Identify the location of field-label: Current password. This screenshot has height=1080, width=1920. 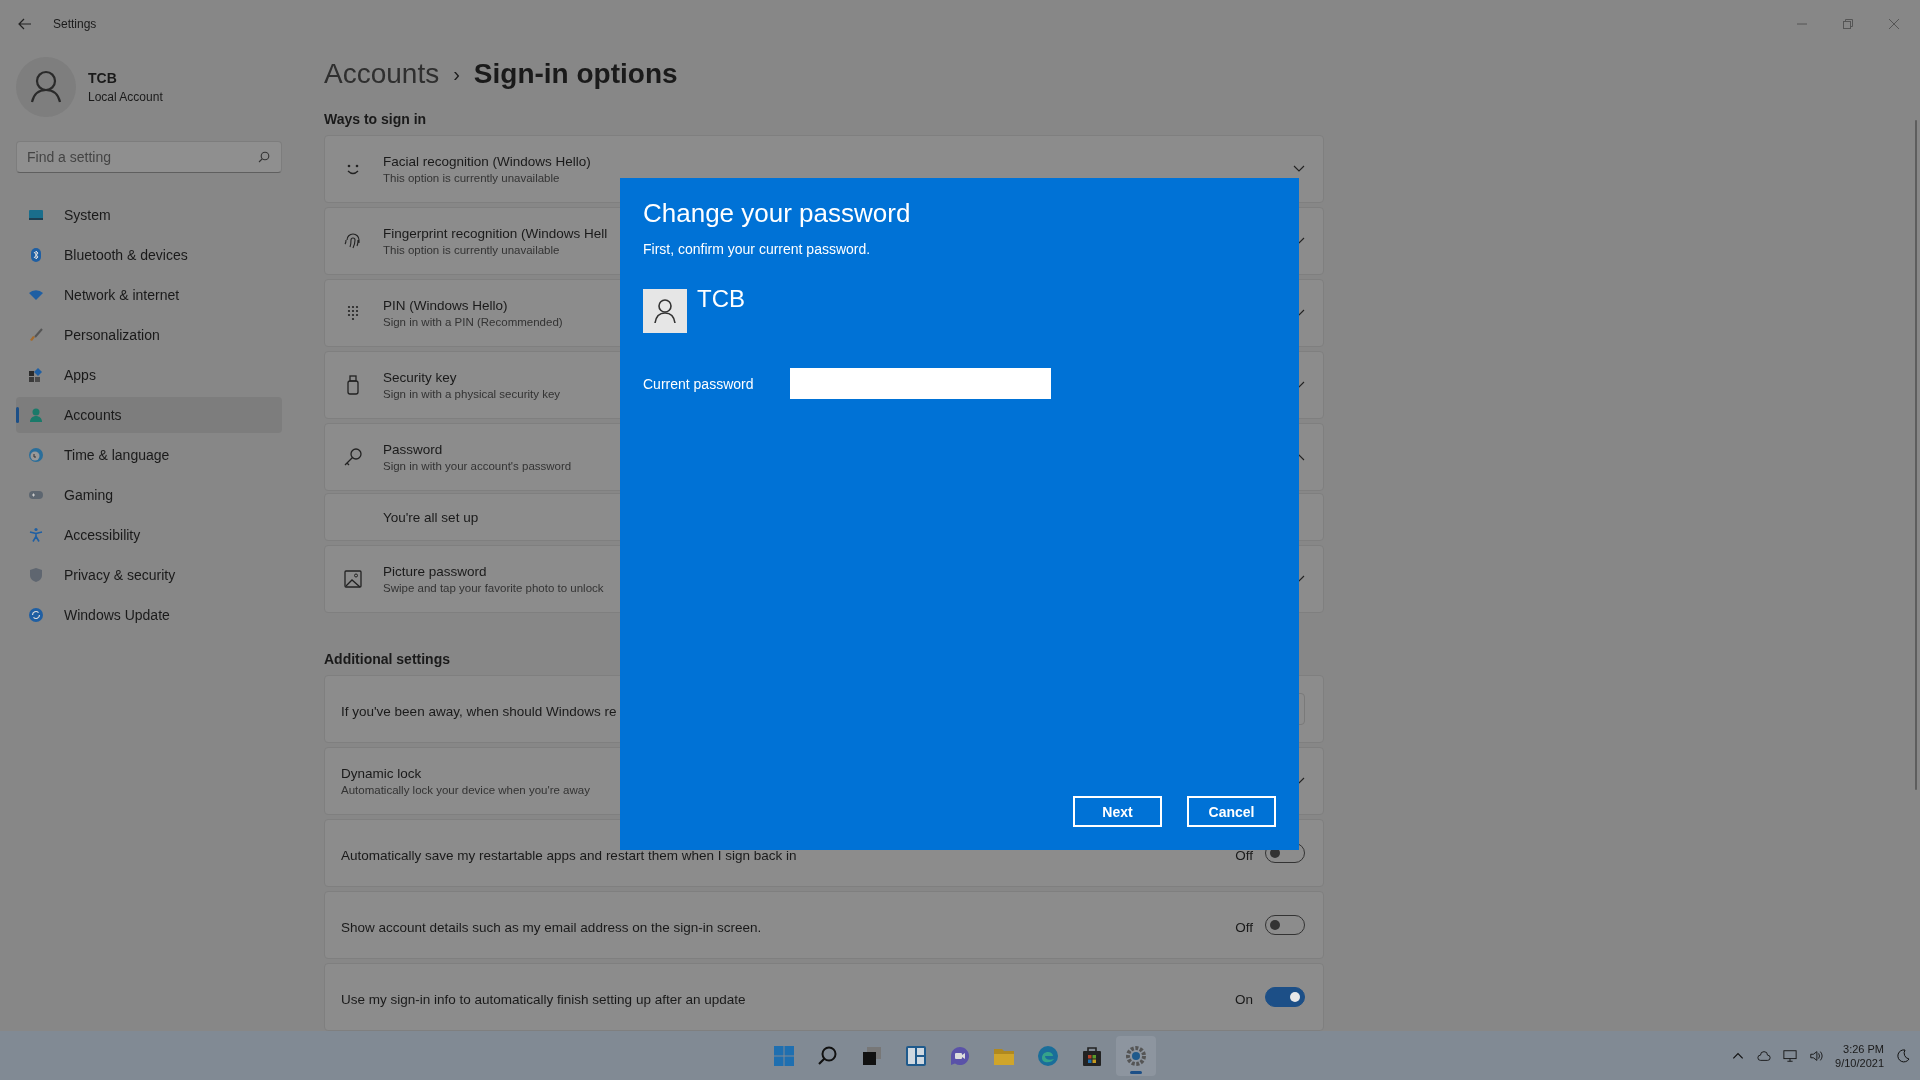
(699, 383).